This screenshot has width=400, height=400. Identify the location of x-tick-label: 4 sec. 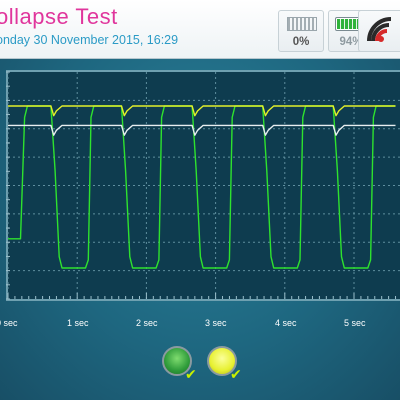
(286, 323).